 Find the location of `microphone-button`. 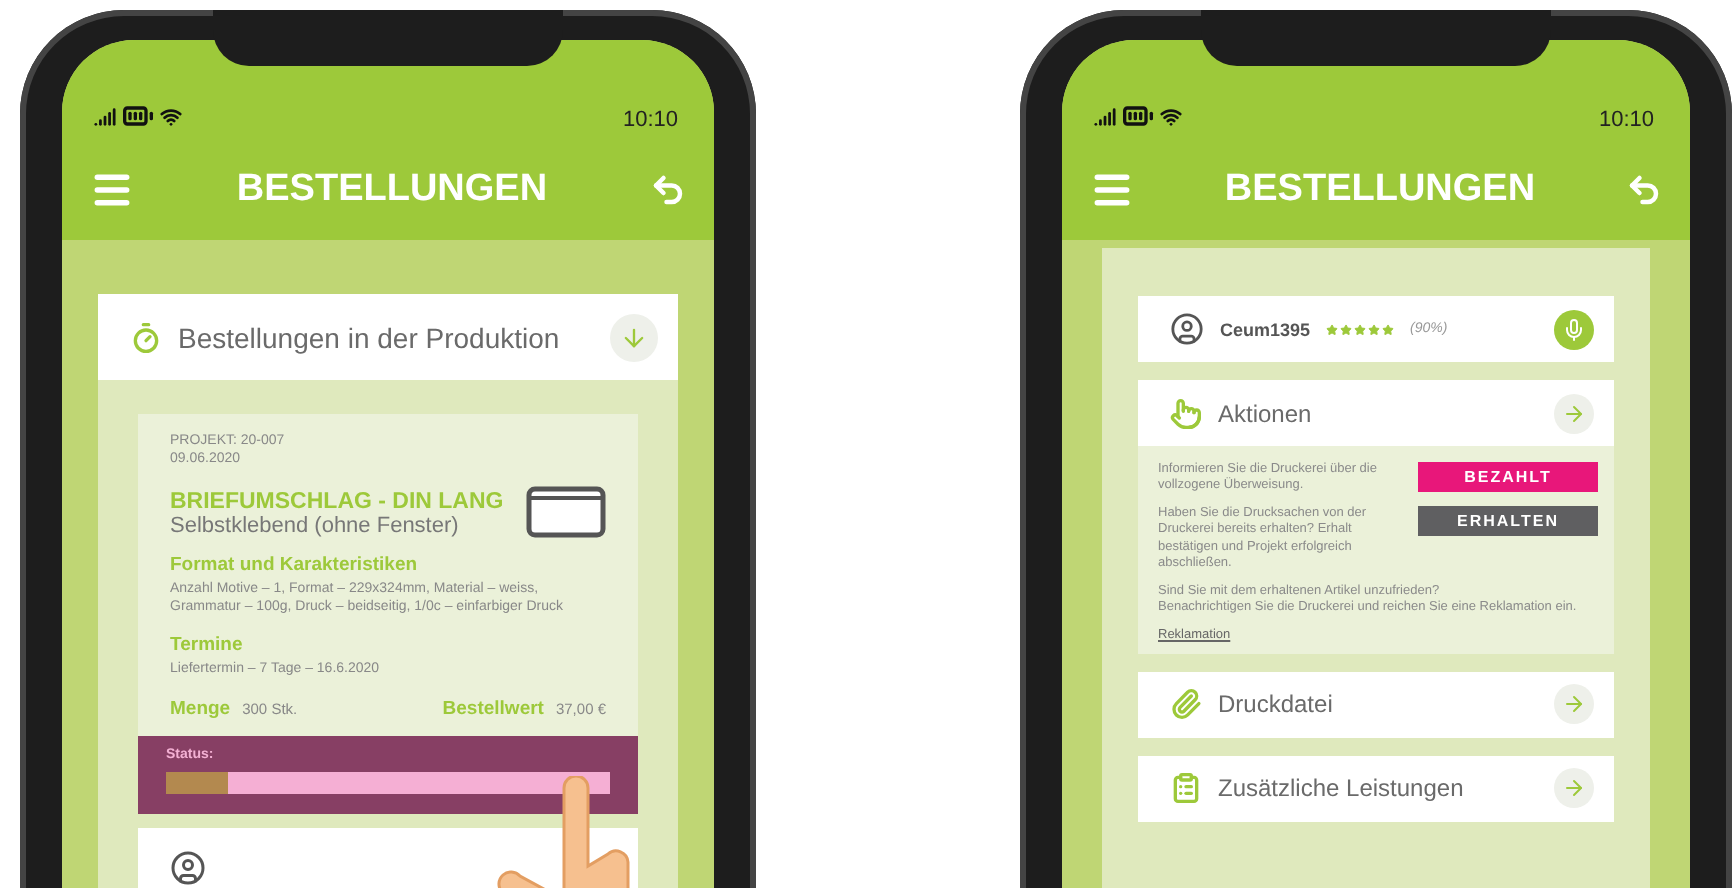

microphone-button is located at coordinates (1574, 329).